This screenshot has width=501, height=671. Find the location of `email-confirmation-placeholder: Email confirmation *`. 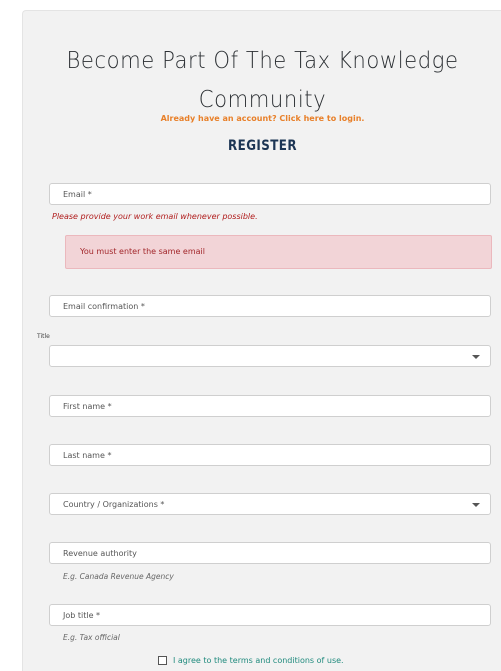

email-confirmation-placeholder: Email confirmation * is located at coordinates (104, 306).